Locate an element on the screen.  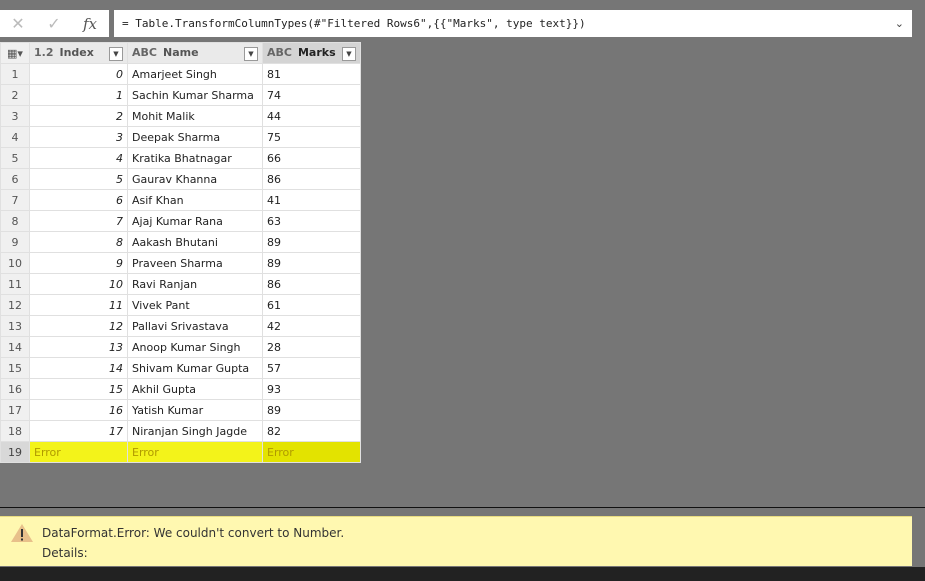
cell-index: 17 is located at coordinates (78, 431).